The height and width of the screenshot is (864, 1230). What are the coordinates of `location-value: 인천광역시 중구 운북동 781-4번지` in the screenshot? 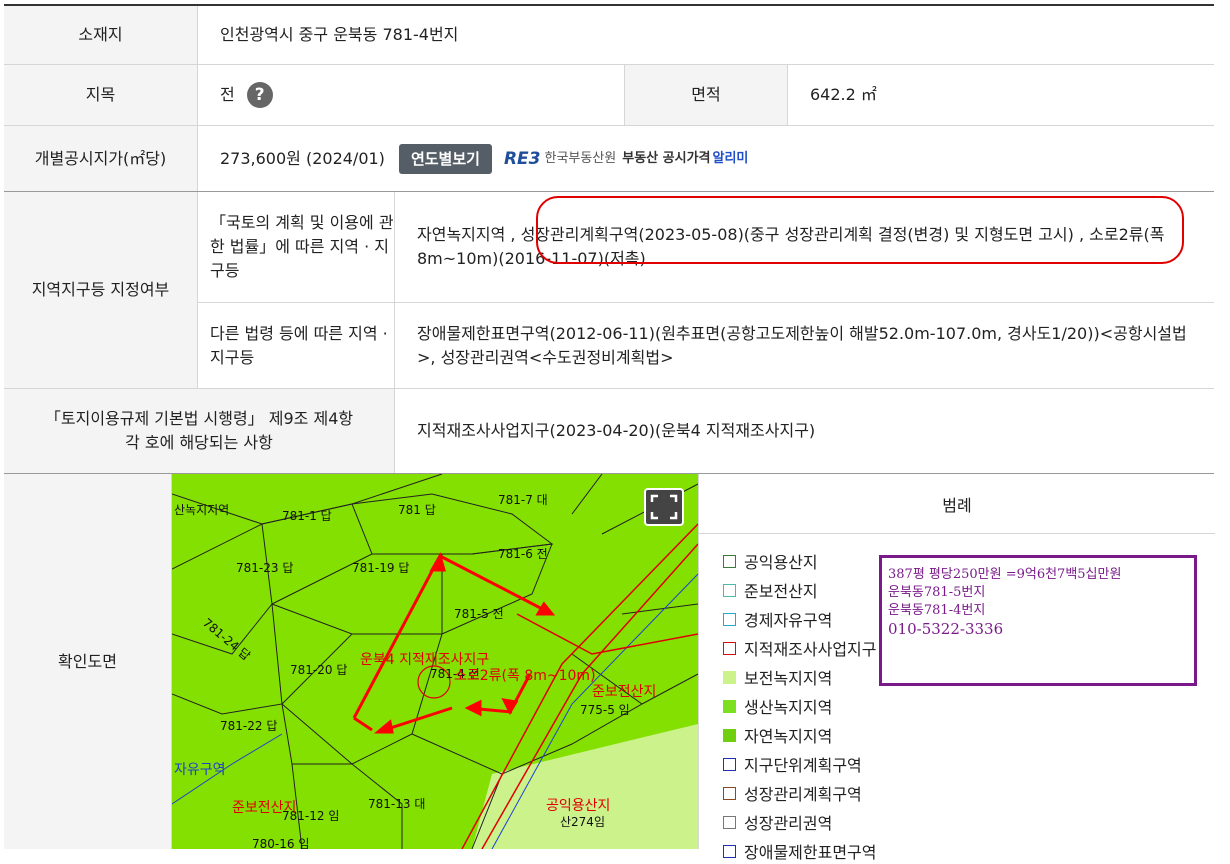 It's located at (339, 34).